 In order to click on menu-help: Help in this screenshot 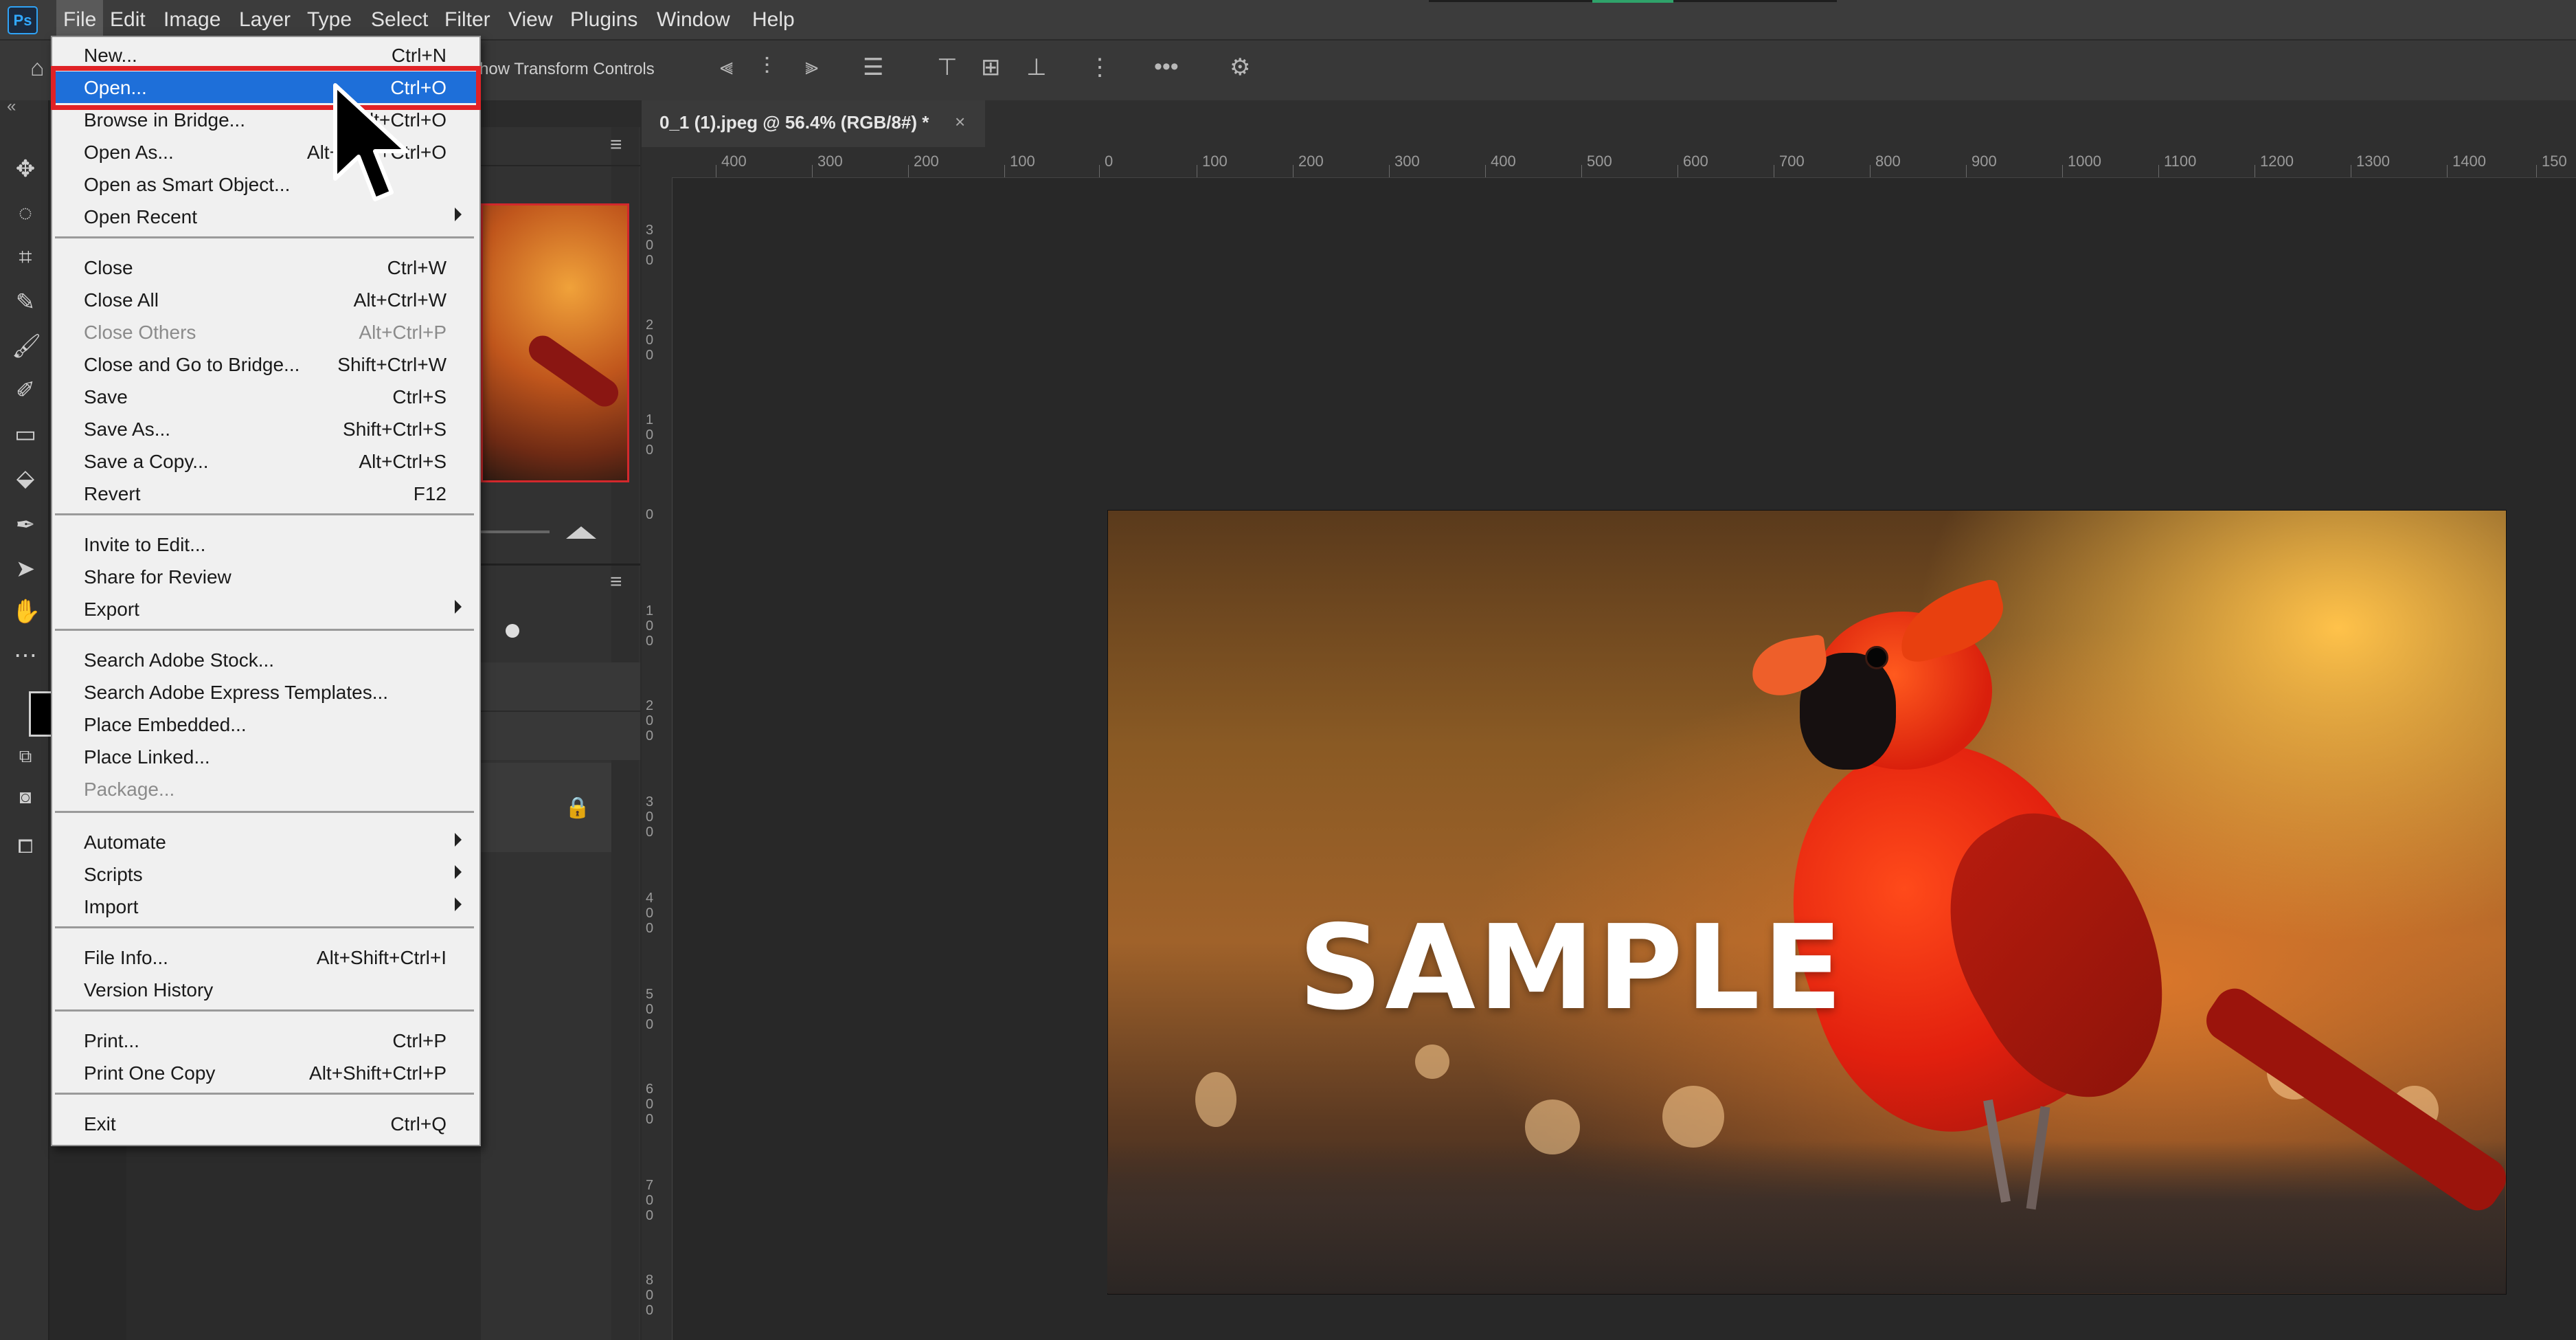, I will do `click(773, 19)`.